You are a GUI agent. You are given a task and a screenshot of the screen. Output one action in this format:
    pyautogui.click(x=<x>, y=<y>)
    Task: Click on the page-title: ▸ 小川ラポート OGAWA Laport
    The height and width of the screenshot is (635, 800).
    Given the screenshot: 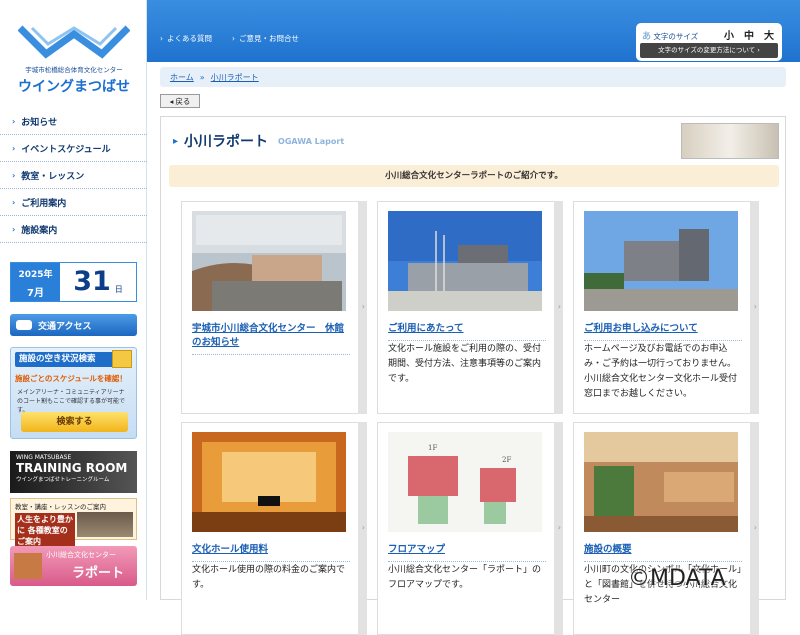 What is the action you would take?
    pyautogui.click(x=258, y=141)
    